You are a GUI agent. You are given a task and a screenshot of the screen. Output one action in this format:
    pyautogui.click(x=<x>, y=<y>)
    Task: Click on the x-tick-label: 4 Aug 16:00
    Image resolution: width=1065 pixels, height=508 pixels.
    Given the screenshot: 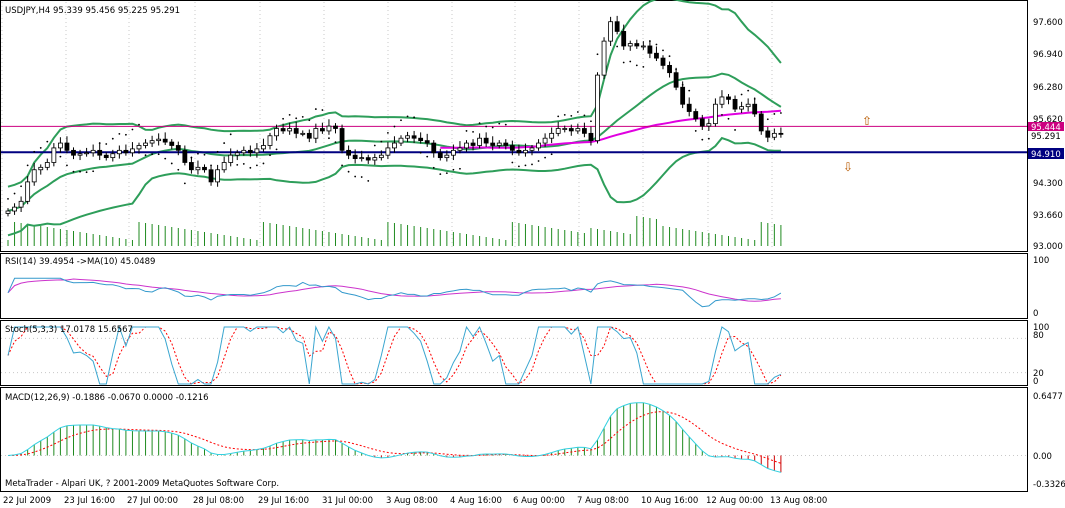 What is the action you would take?
    pyautogui.click(x=476, y=501)
    